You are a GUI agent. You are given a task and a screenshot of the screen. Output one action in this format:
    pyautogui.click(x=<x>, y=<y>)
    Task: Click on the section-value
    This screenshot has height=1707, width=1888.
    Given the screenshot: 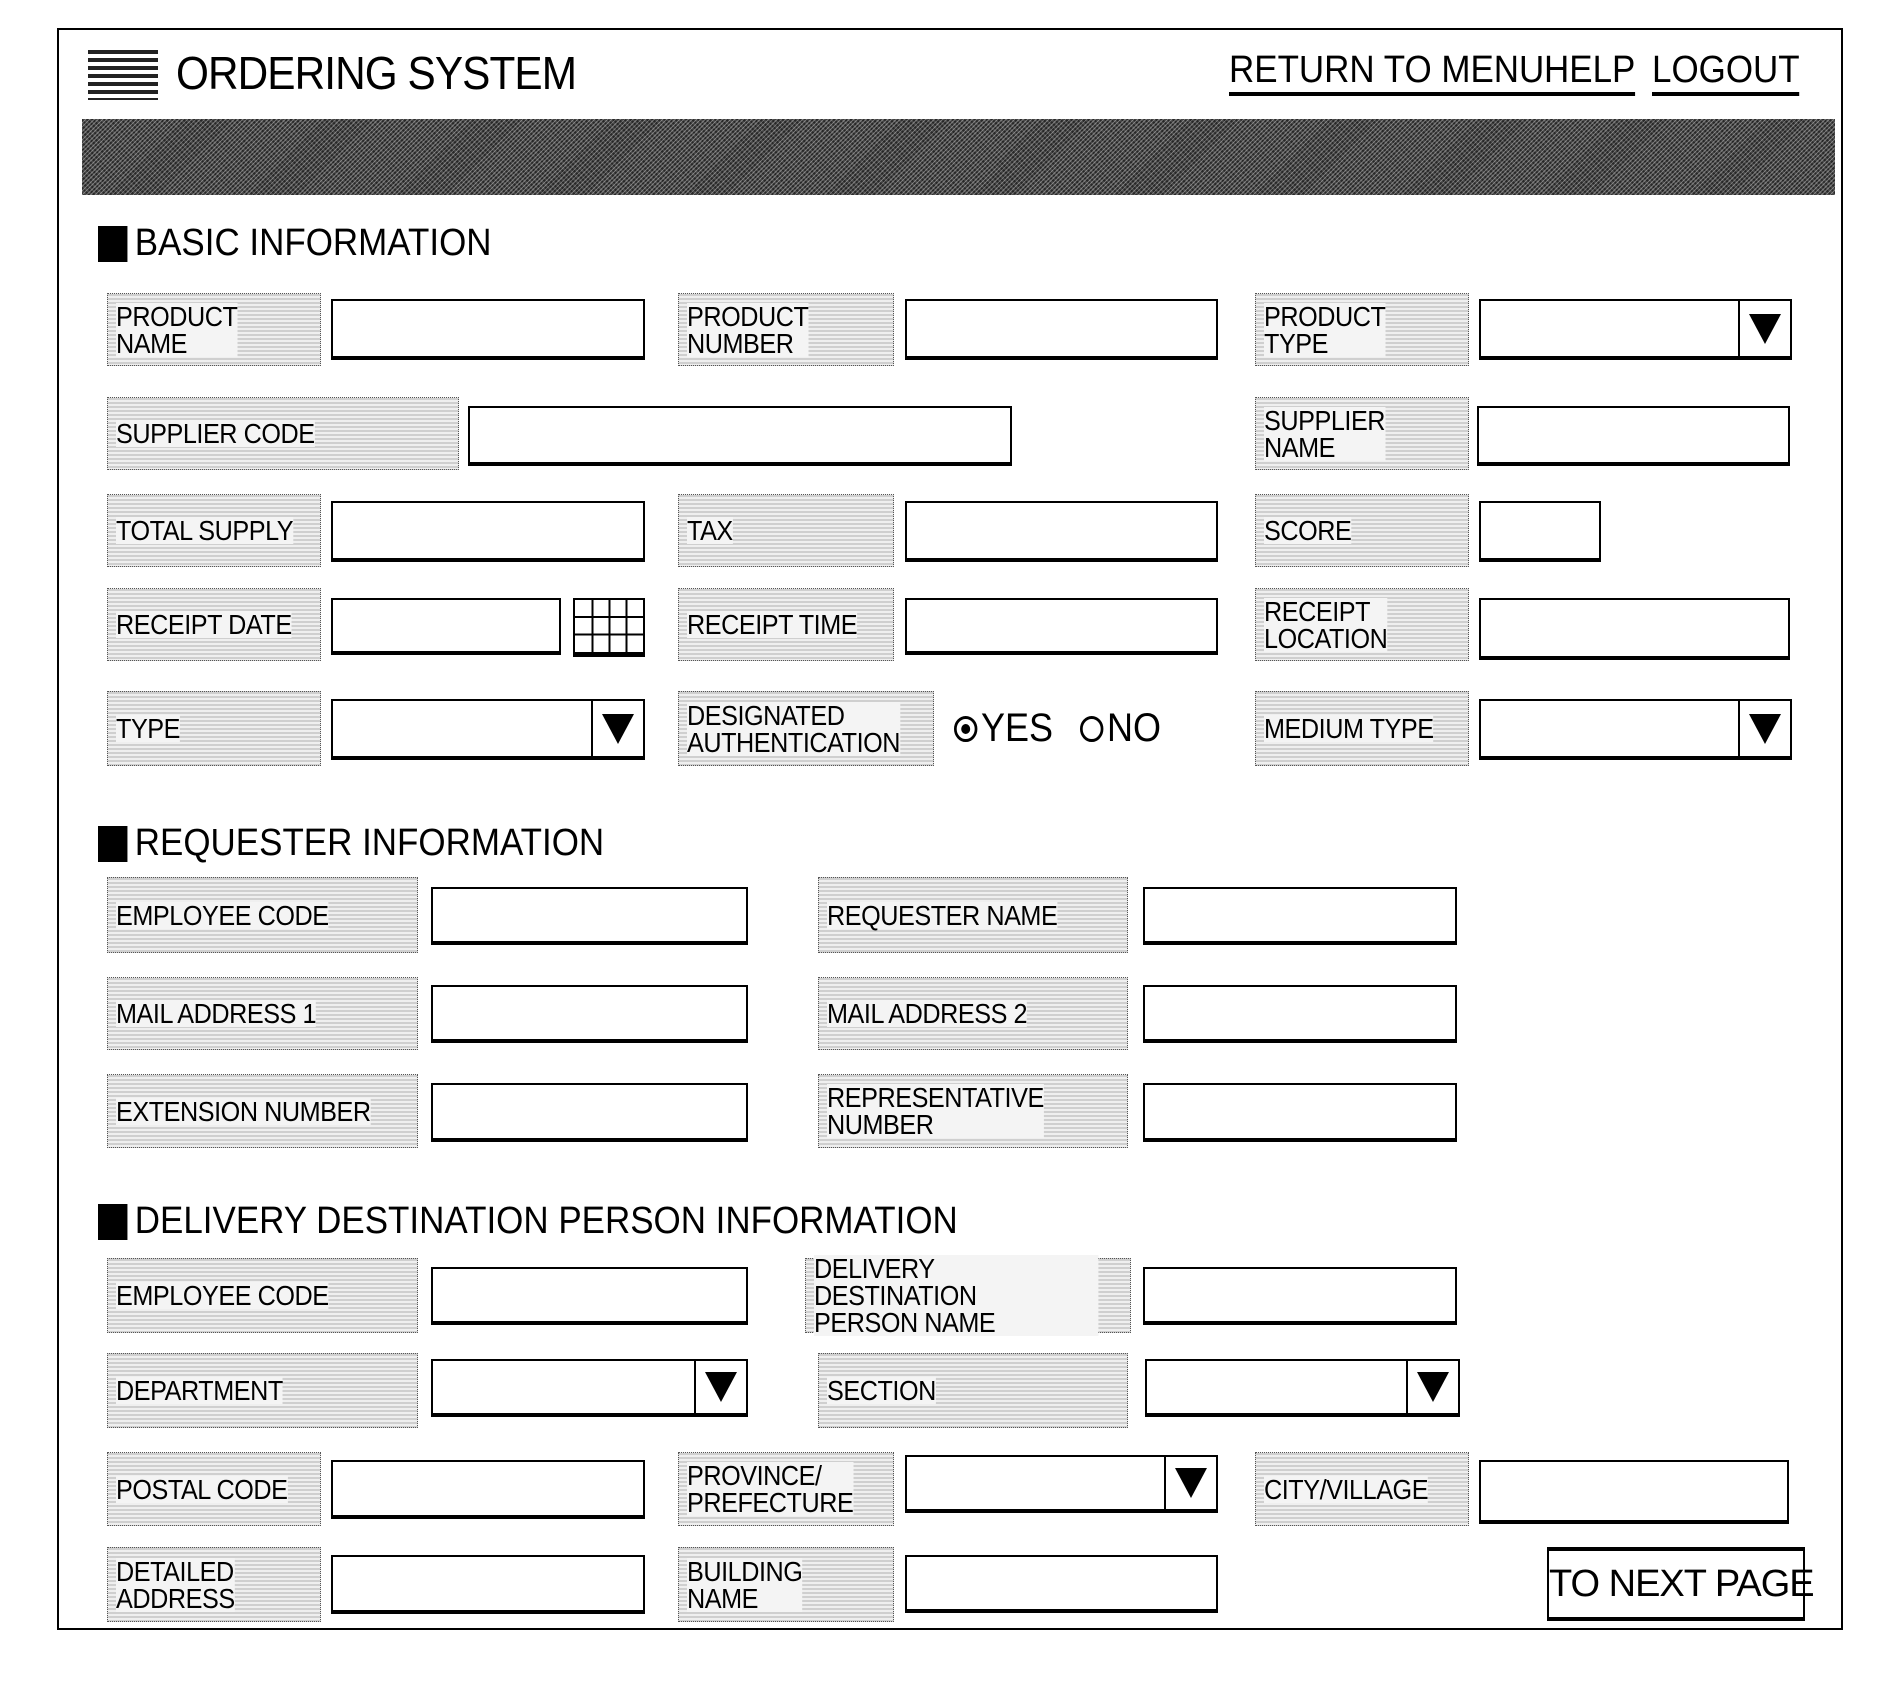 What is the action you would take?
    pyautogui.click(x=1276, y=1387)
    